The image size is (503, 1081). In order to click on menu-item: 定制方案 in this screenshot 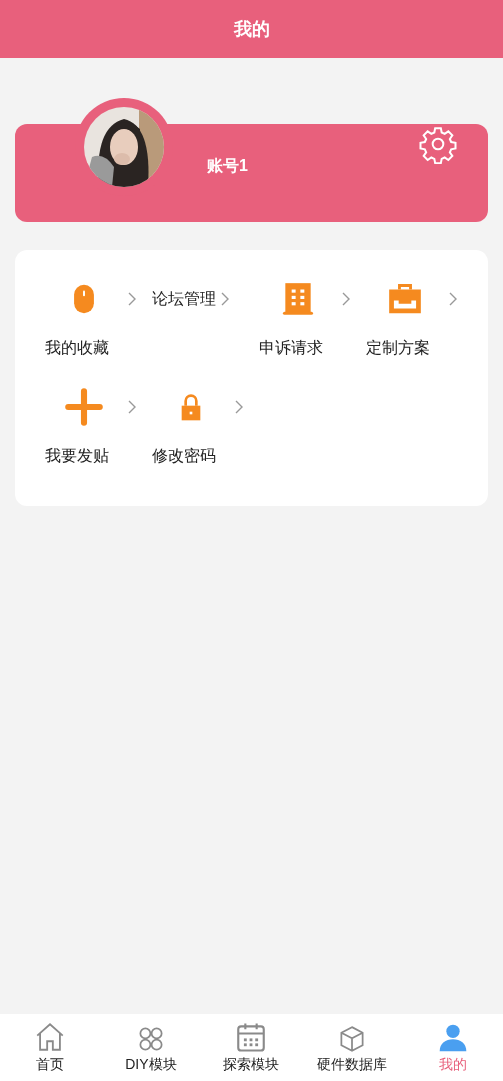, I will do `click(419, 348)`.